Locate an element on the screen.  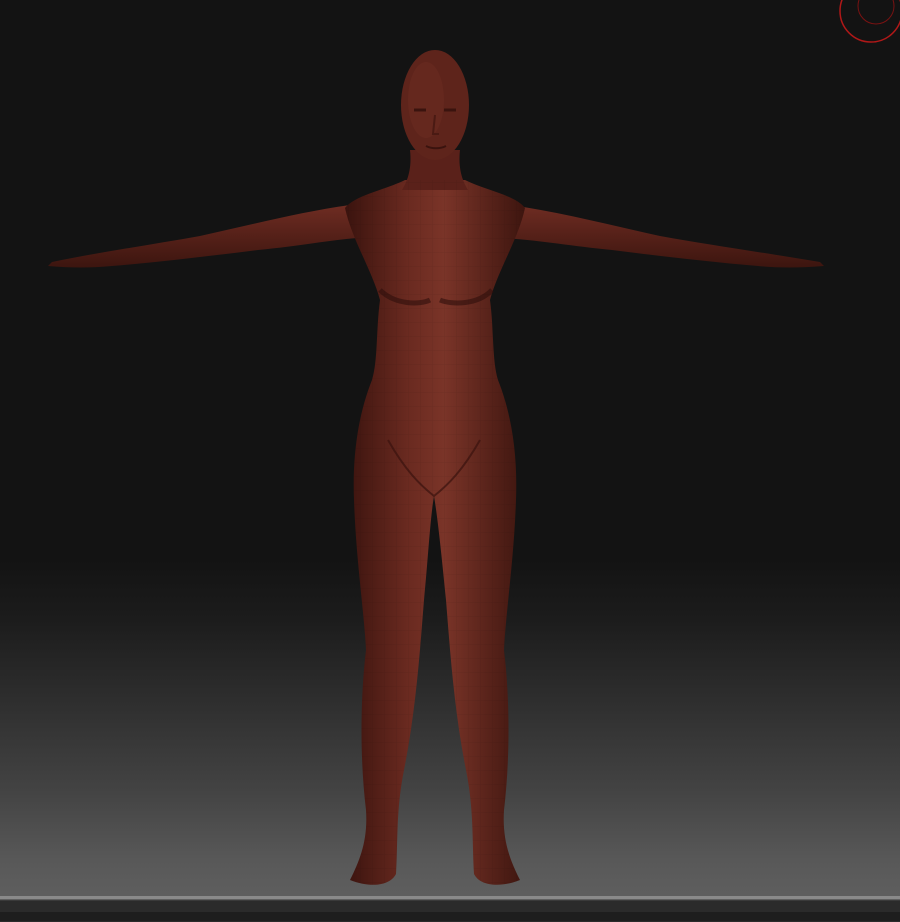
bottom-tray-strip is located at coordinates (450, 916).